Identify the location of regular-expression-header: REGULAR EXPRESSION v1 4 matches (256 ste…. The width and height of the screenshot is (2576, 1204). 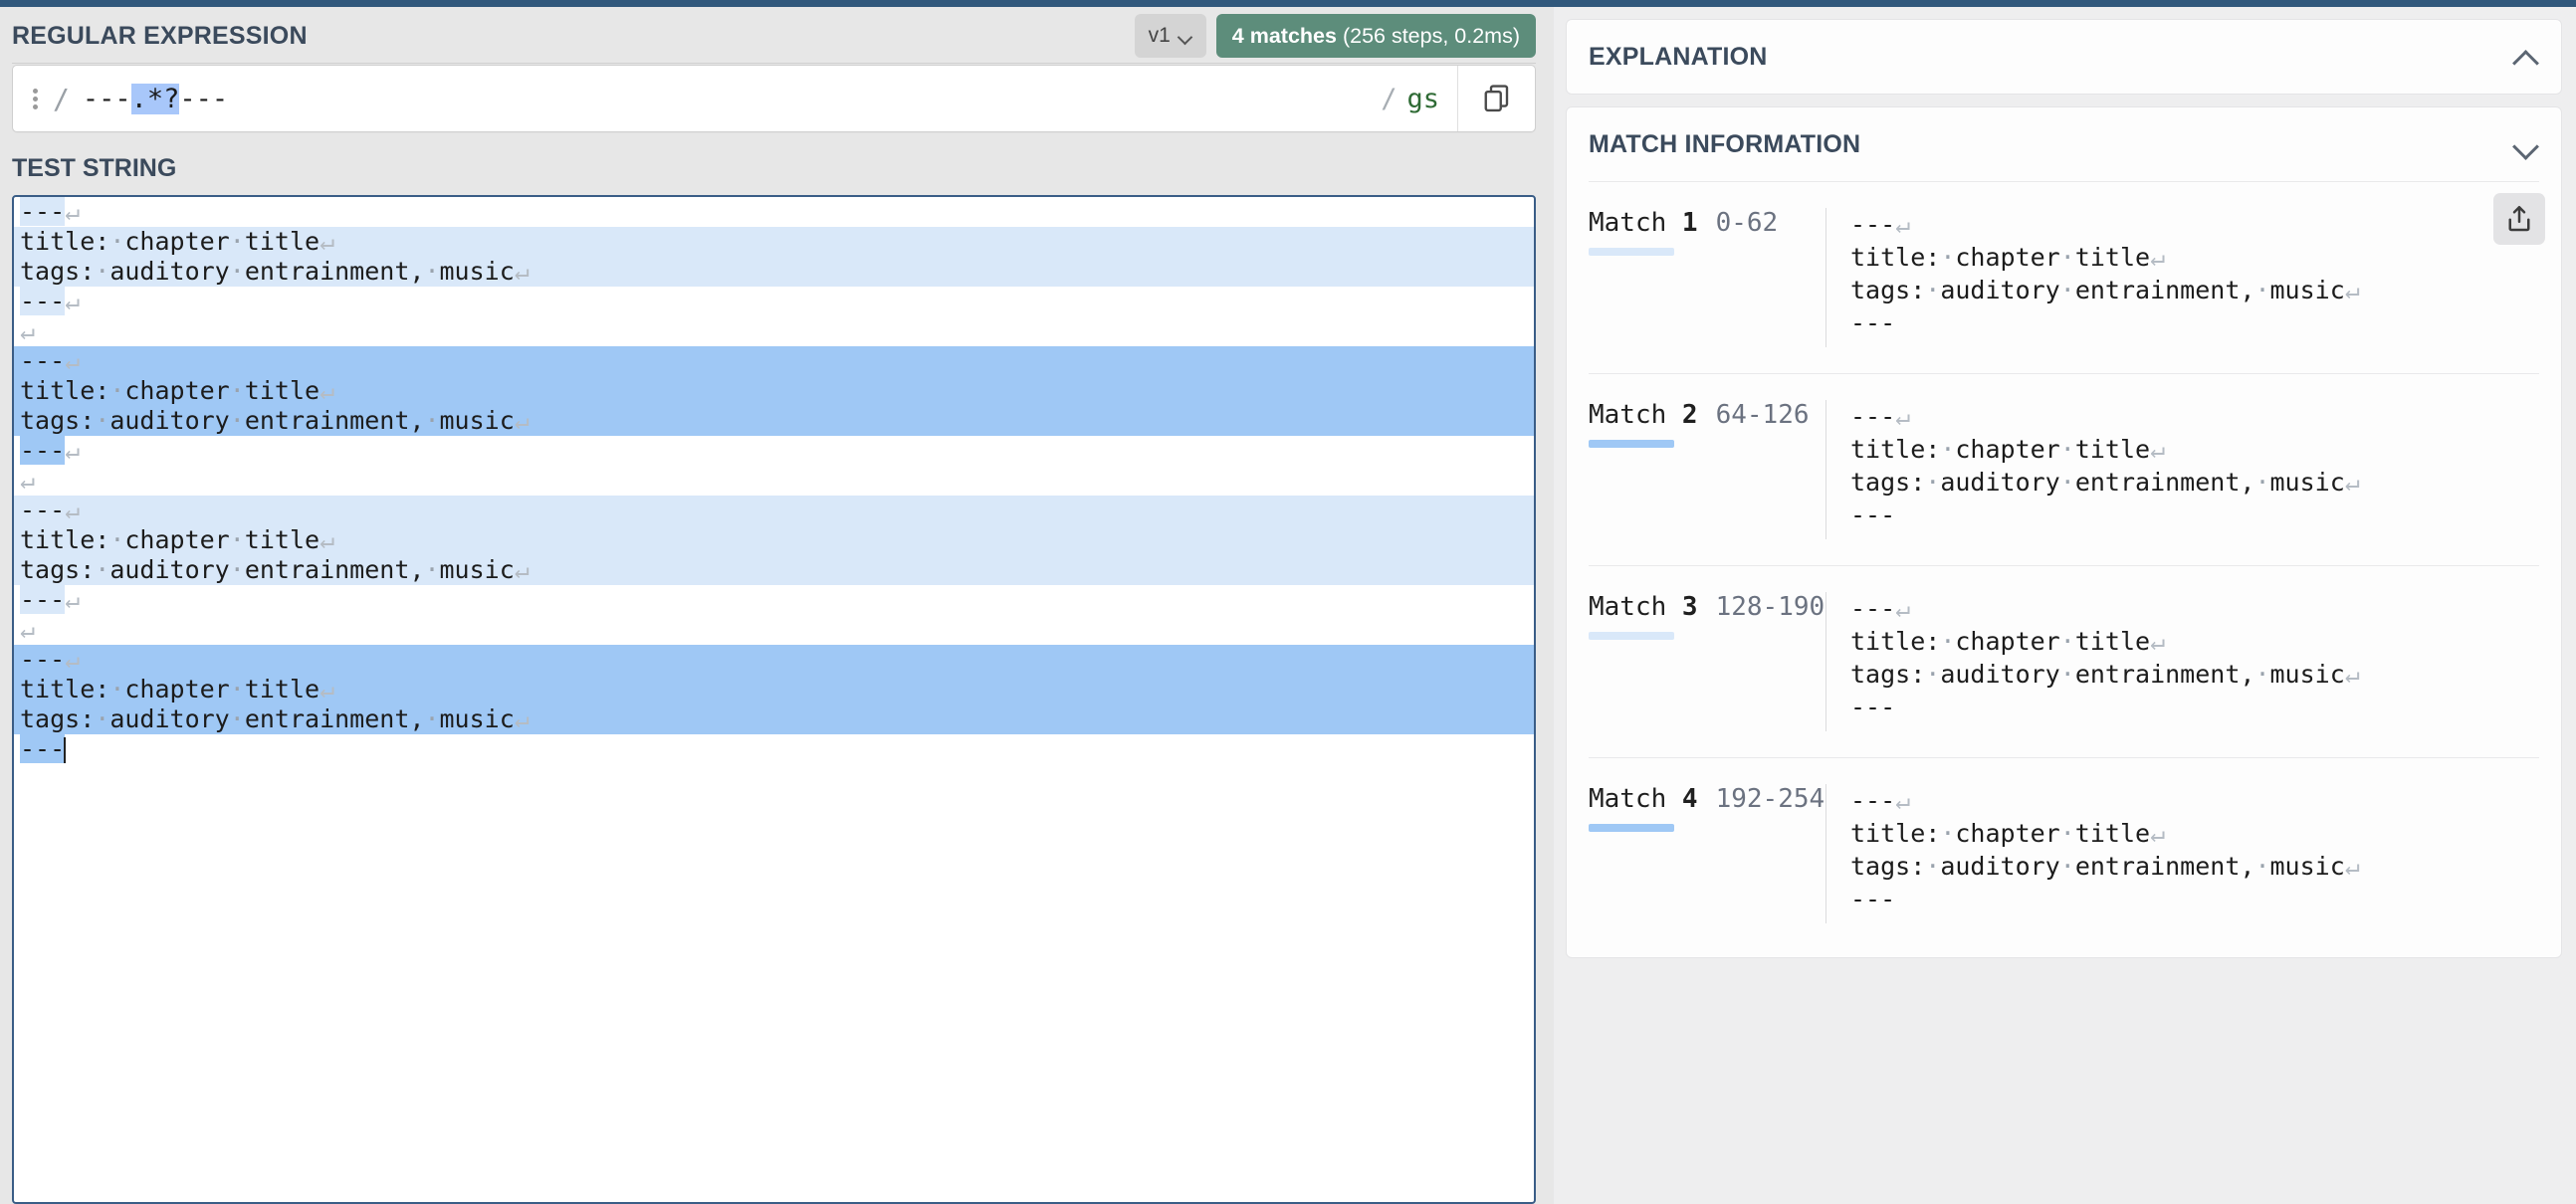
(777, 36).